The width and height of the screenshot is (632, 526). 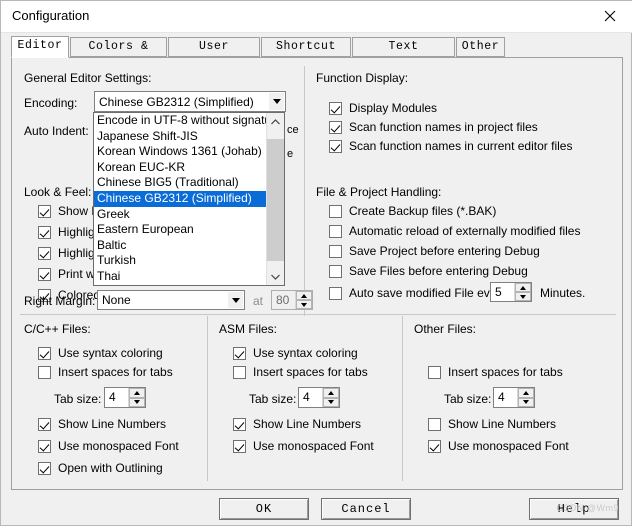 I want to click on panel-divider-vertical, so click(x=304, y=191).